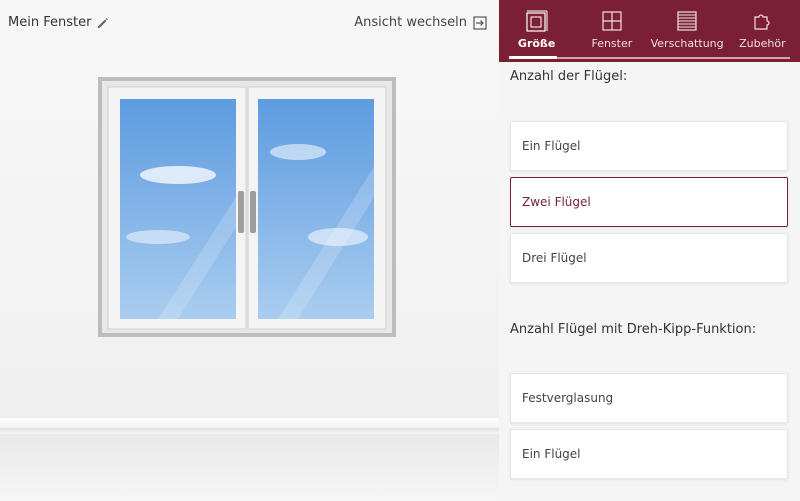 The image size is (800, 501). Describe the element at coordinates (568, 398) in the screenshot. I see `option-label: Festverglasung` at that location.